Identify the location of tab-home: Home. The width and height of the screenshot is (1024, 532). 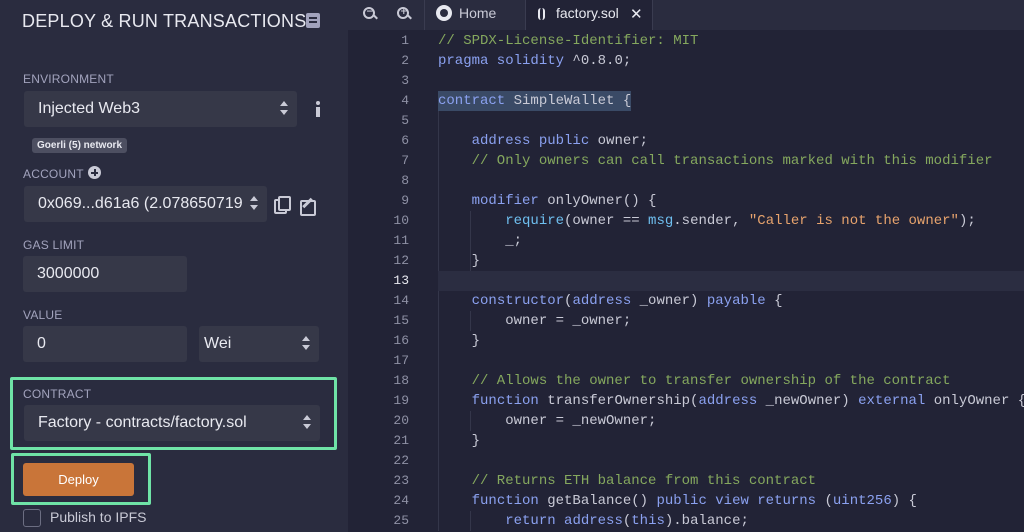
(476, 15).